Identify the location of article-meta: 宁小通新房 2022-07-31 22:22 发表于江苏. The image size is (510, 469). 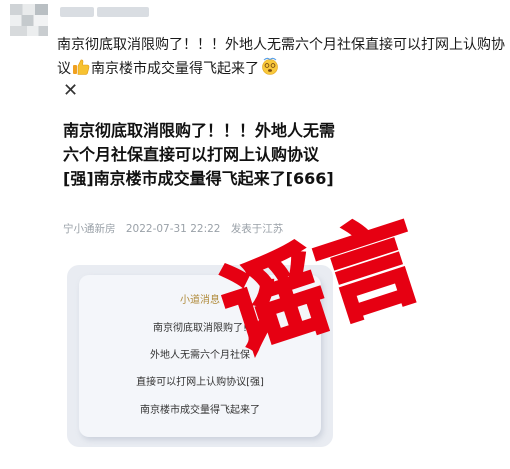
(203, 228).